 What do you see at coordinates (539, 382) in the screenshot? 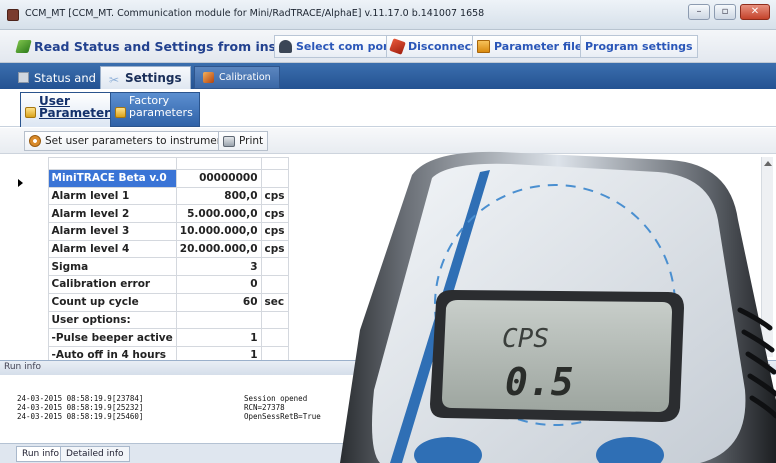
I see `lcd-value: 0.5` at bounding box center [539, 382].